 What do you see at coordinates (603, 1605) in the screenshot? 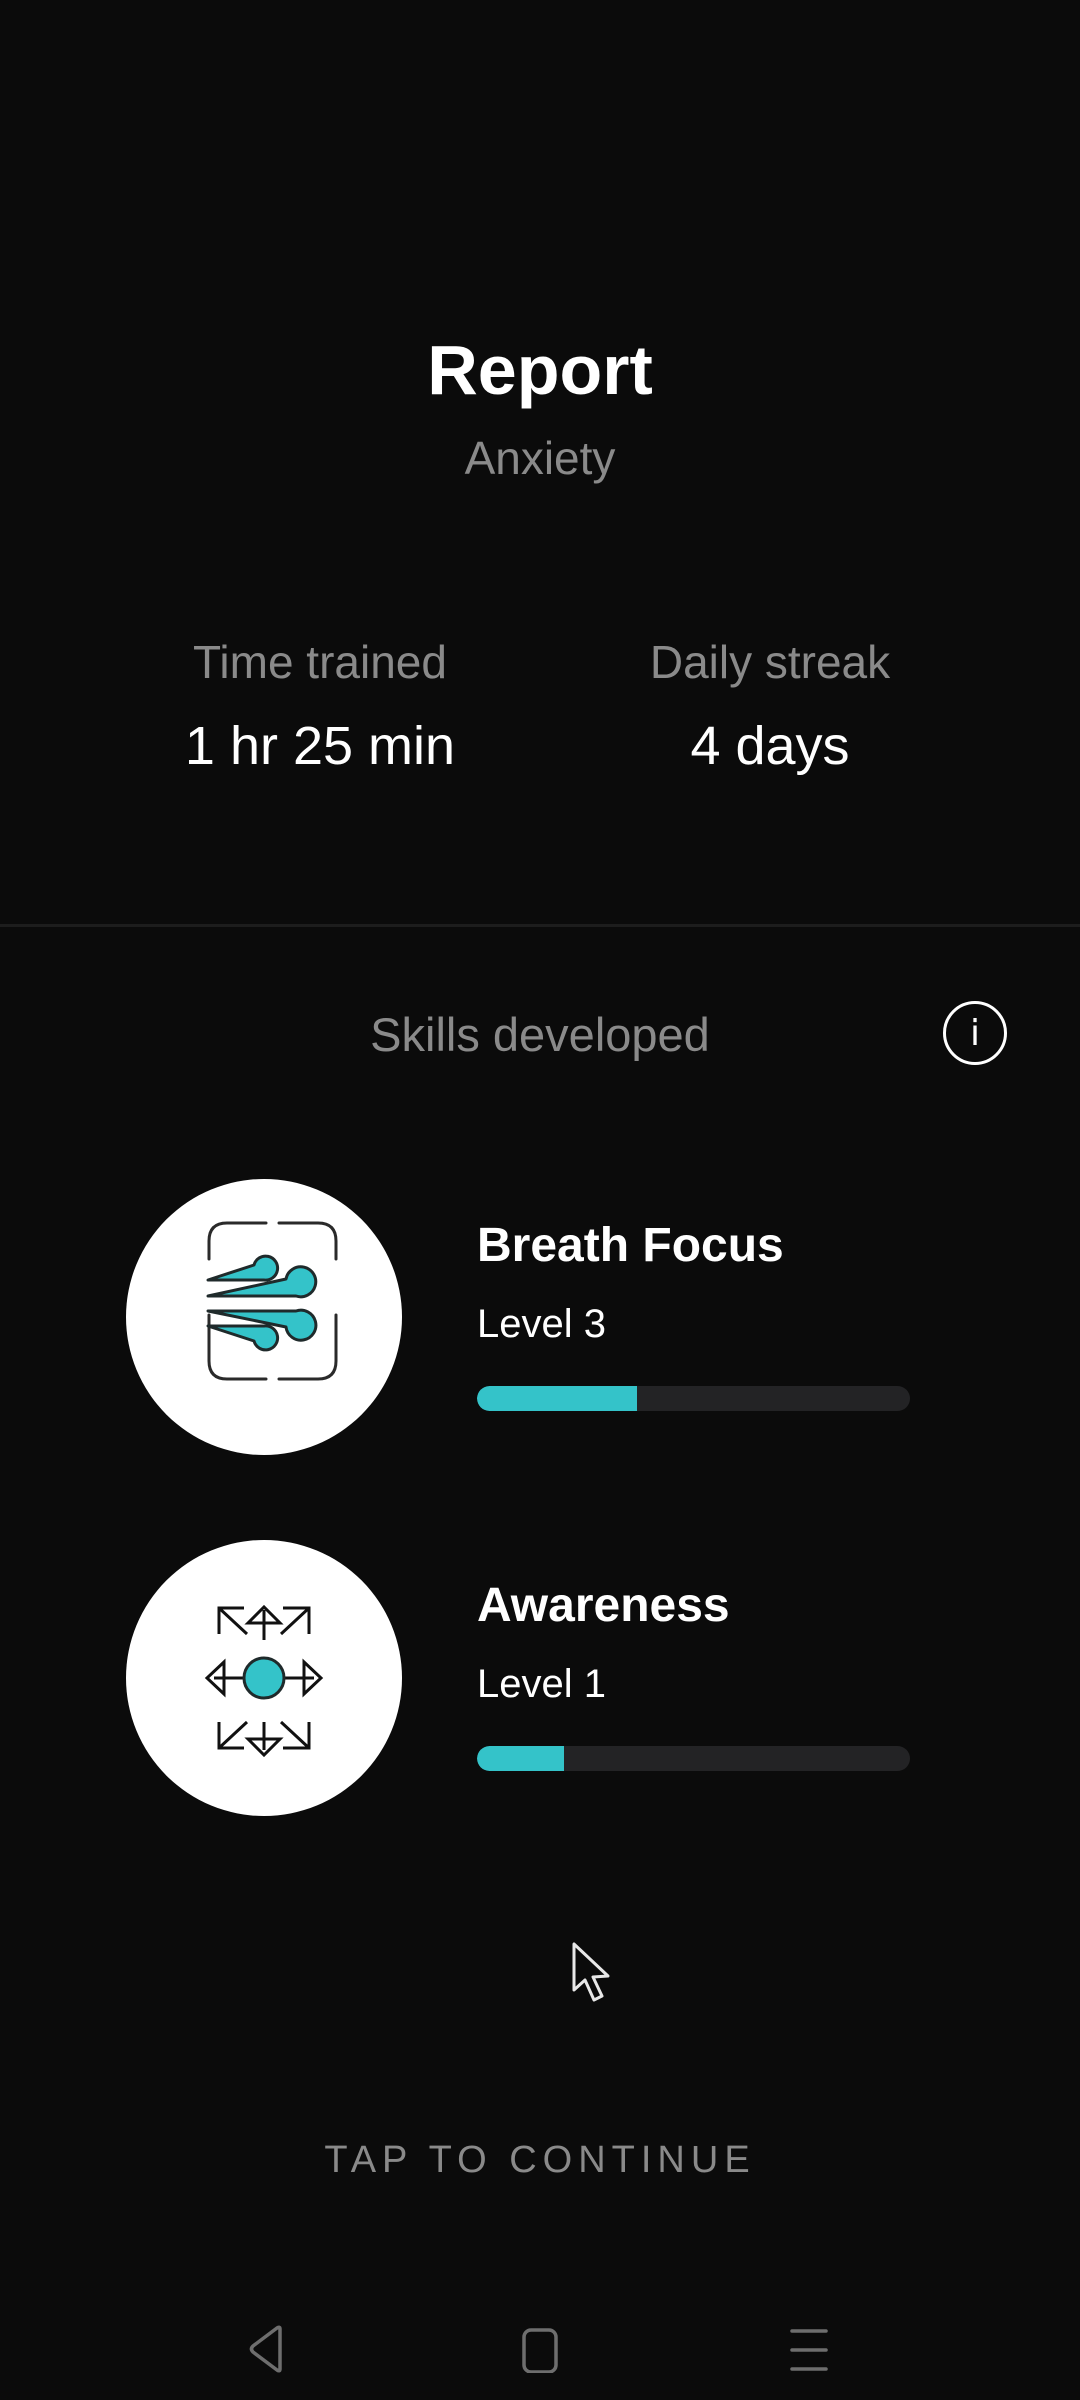
I see `skill-name: Awareness` at bounding box center [603, 1605].